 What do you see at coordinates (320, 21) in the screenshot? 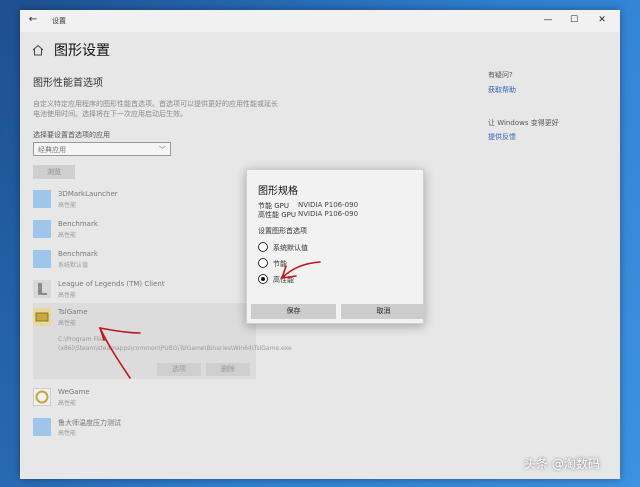
I see `title-bar: ← 设置 — ☐ ✕` at bounding box center [320, 21].